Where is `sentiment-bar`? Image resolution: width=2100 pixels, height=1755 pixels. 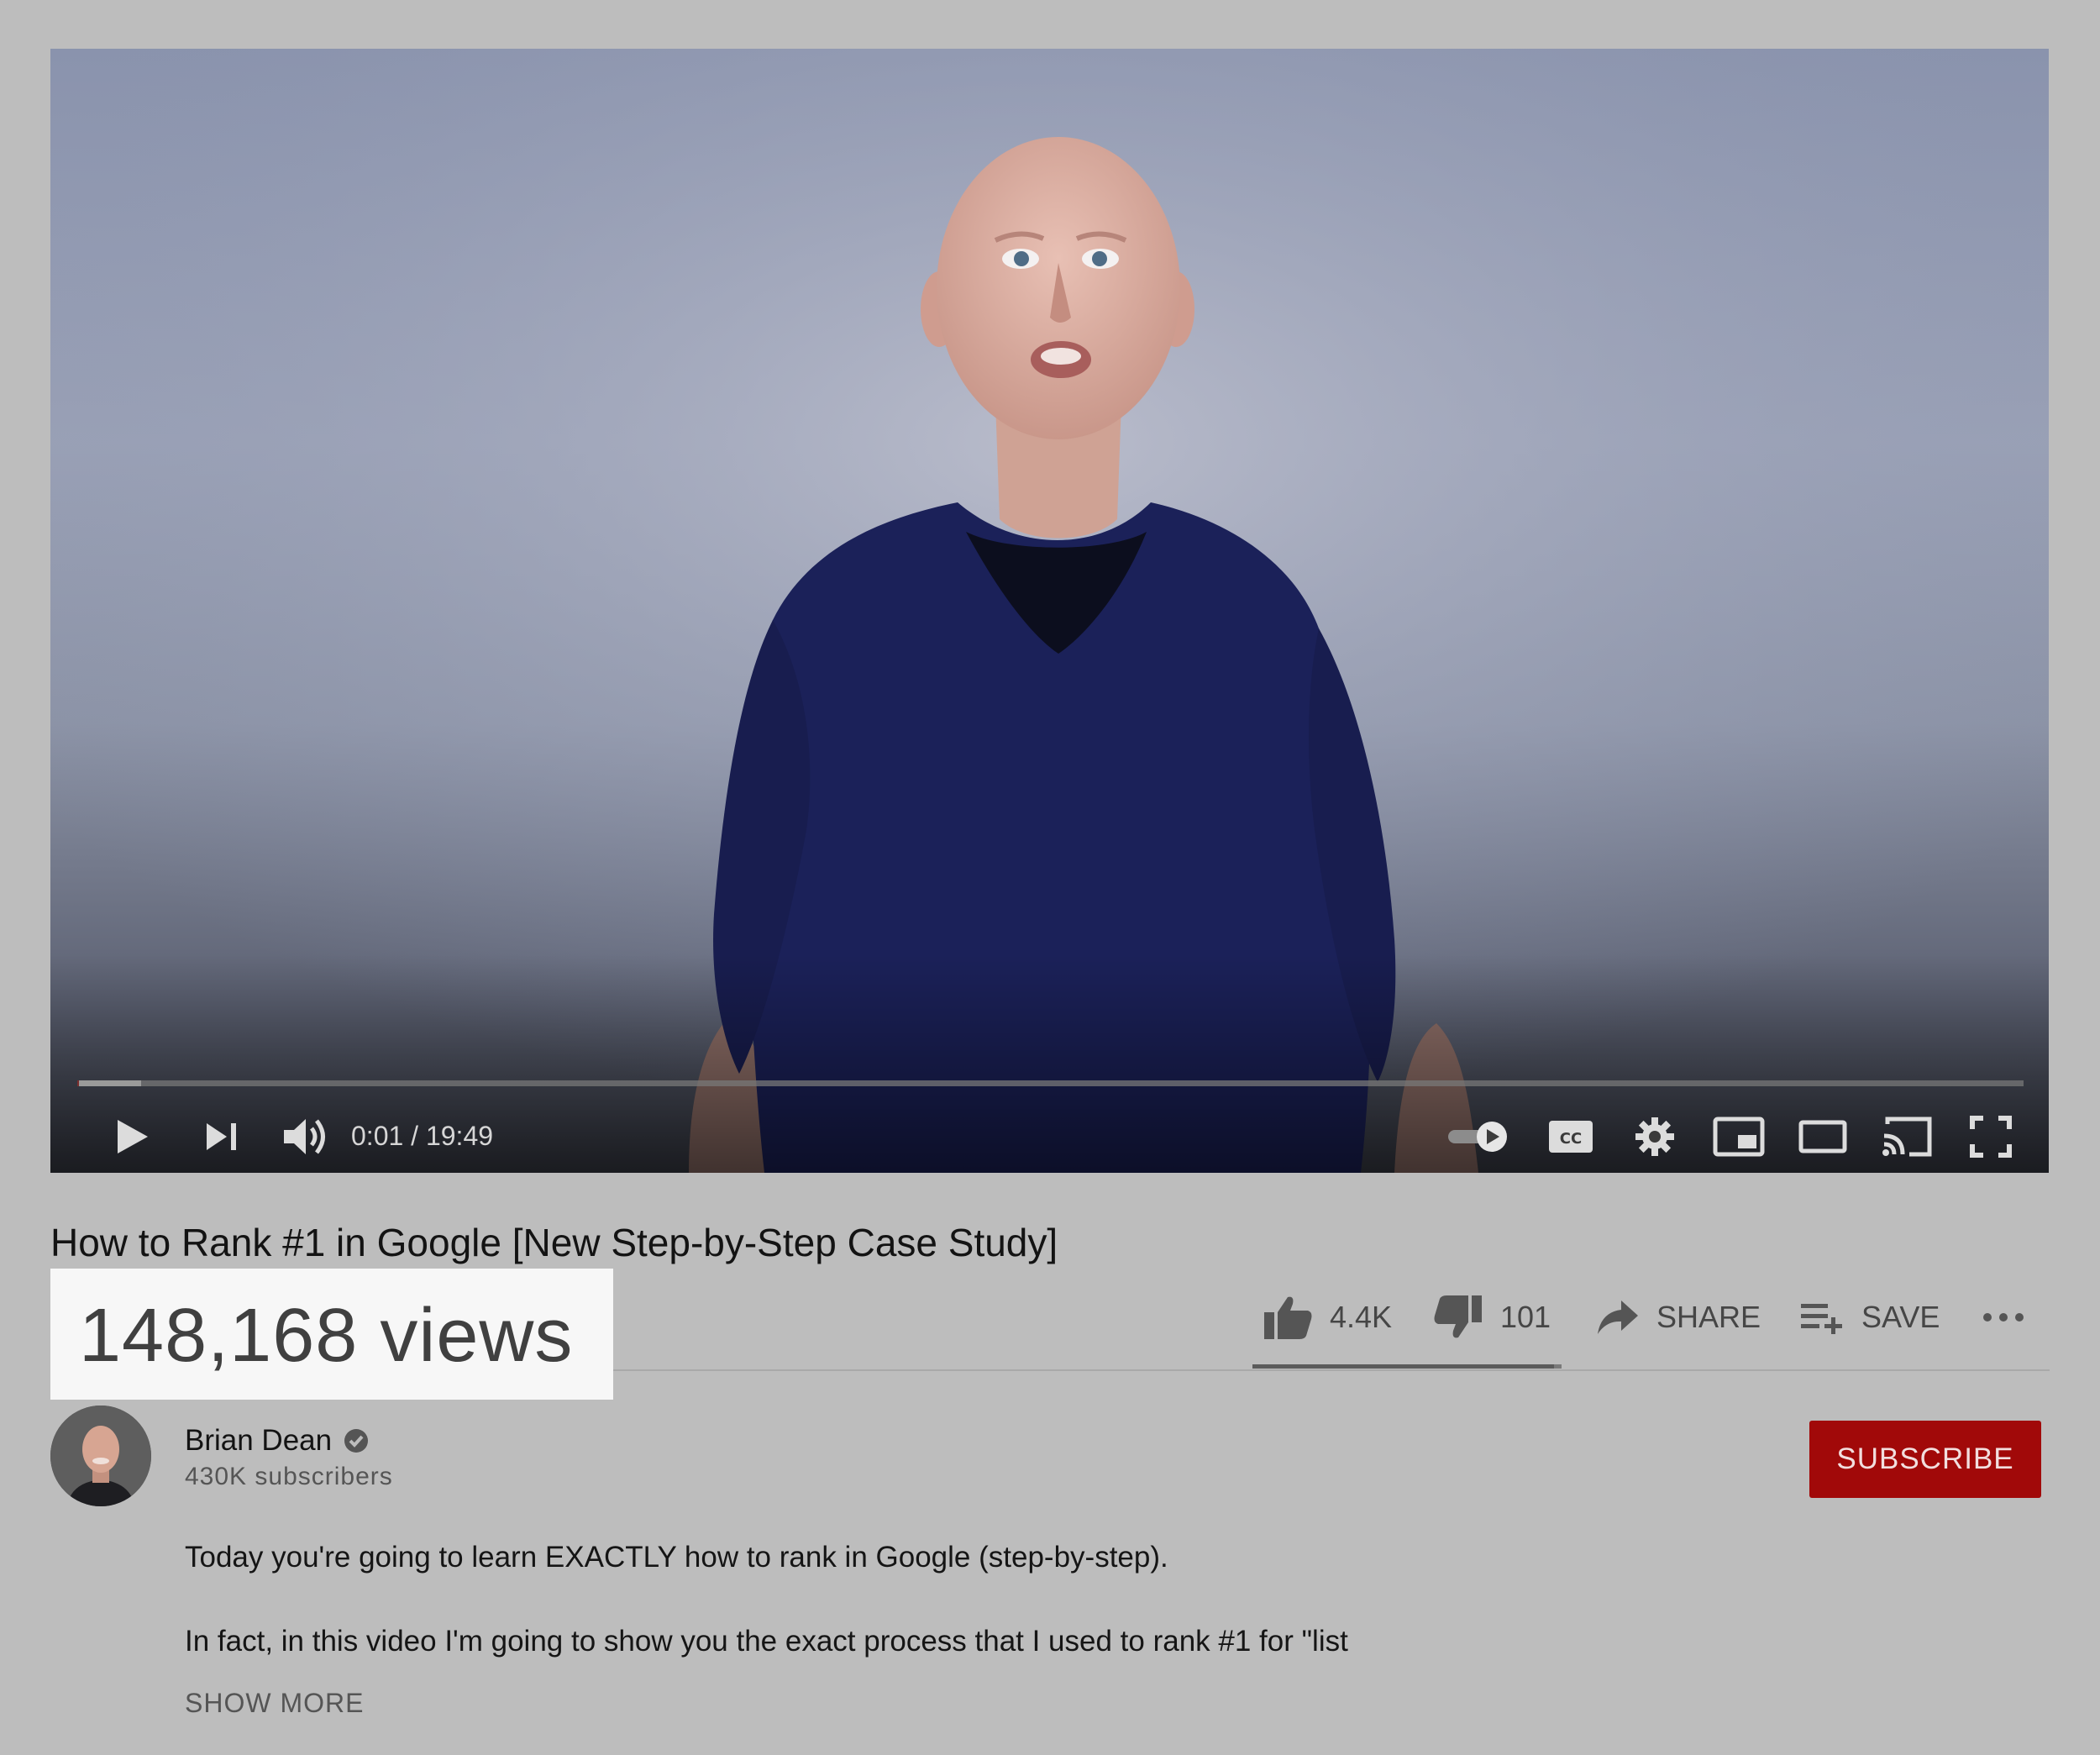
sentiment-bar is located at coordinates (1407, 1366).